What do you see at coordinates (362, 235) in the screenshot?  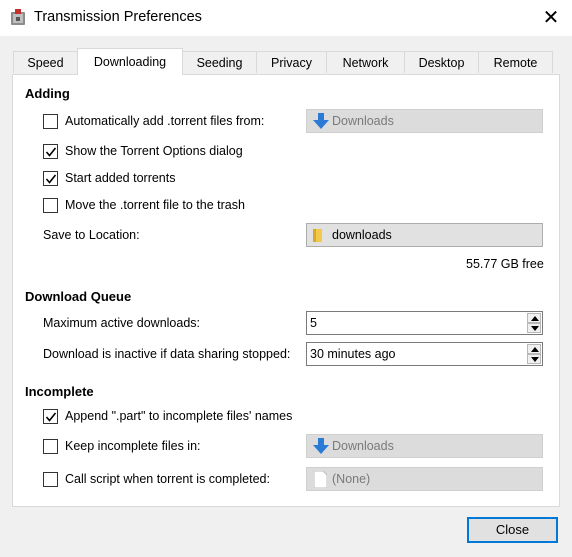 I see `save-location-folder-name: downloads` at bounding box center [362, 235].